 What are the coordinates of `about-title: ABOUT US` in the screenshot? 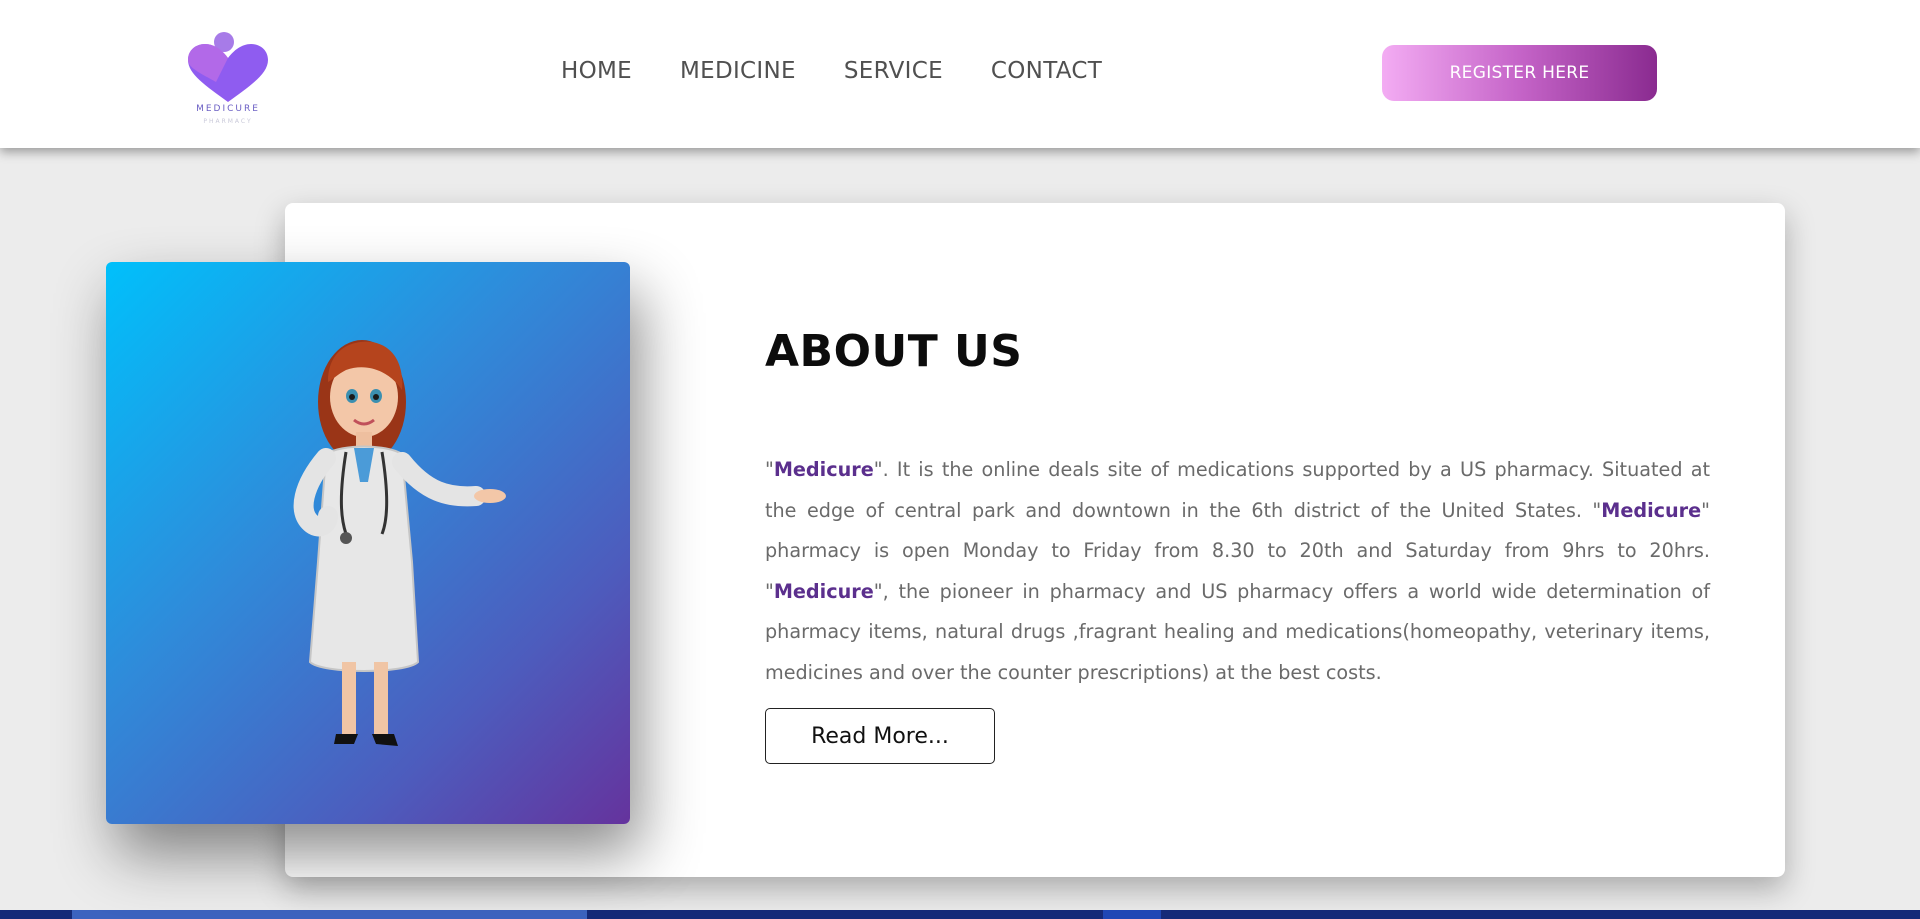 It's located at (894, 351).